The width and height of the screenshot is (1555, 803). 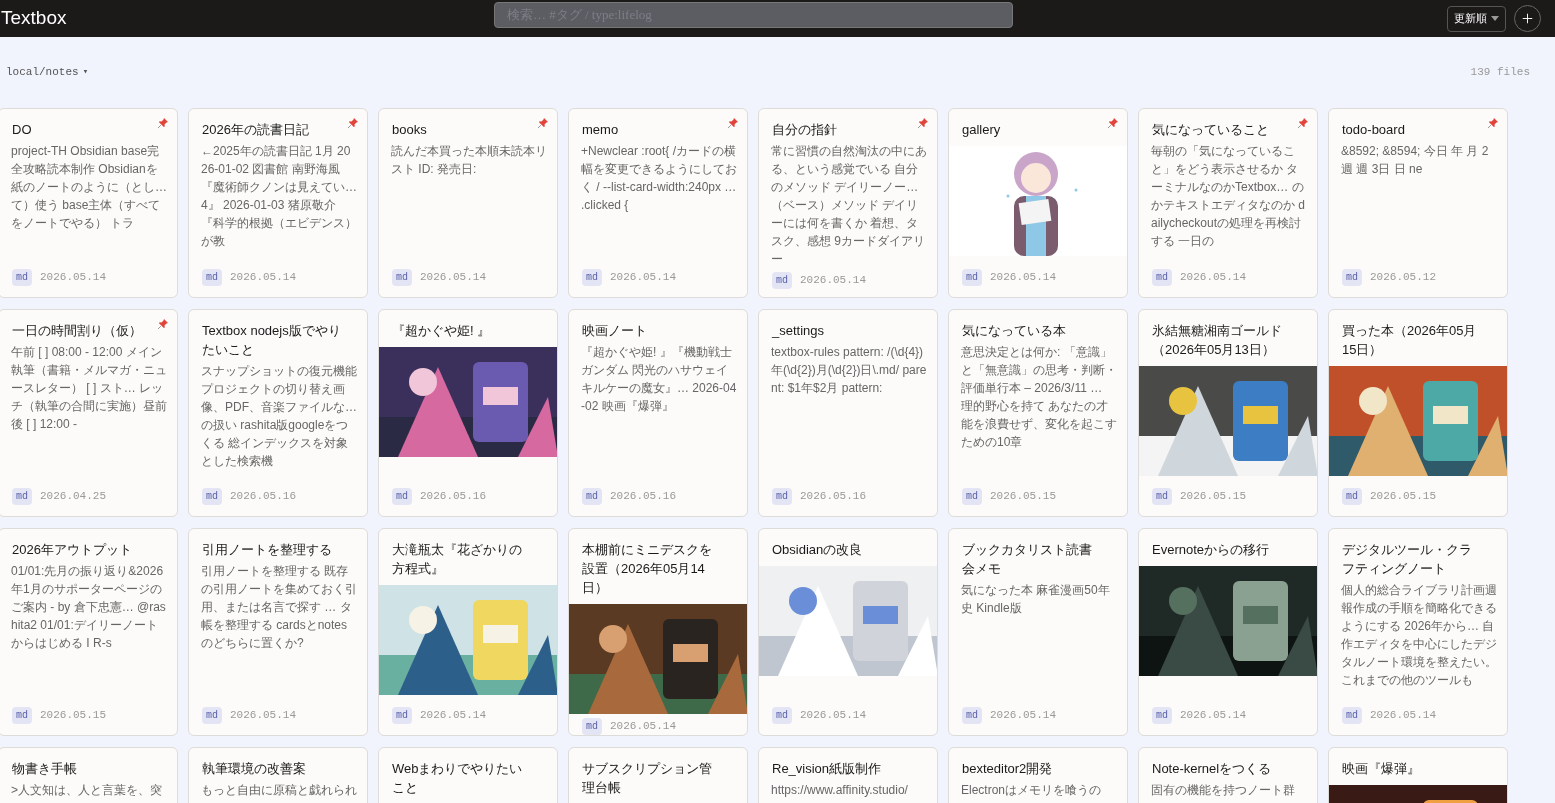 I want to click on note-card: Evernoteからの移行 md 2026.05.14, so click(x=1228, y=632).